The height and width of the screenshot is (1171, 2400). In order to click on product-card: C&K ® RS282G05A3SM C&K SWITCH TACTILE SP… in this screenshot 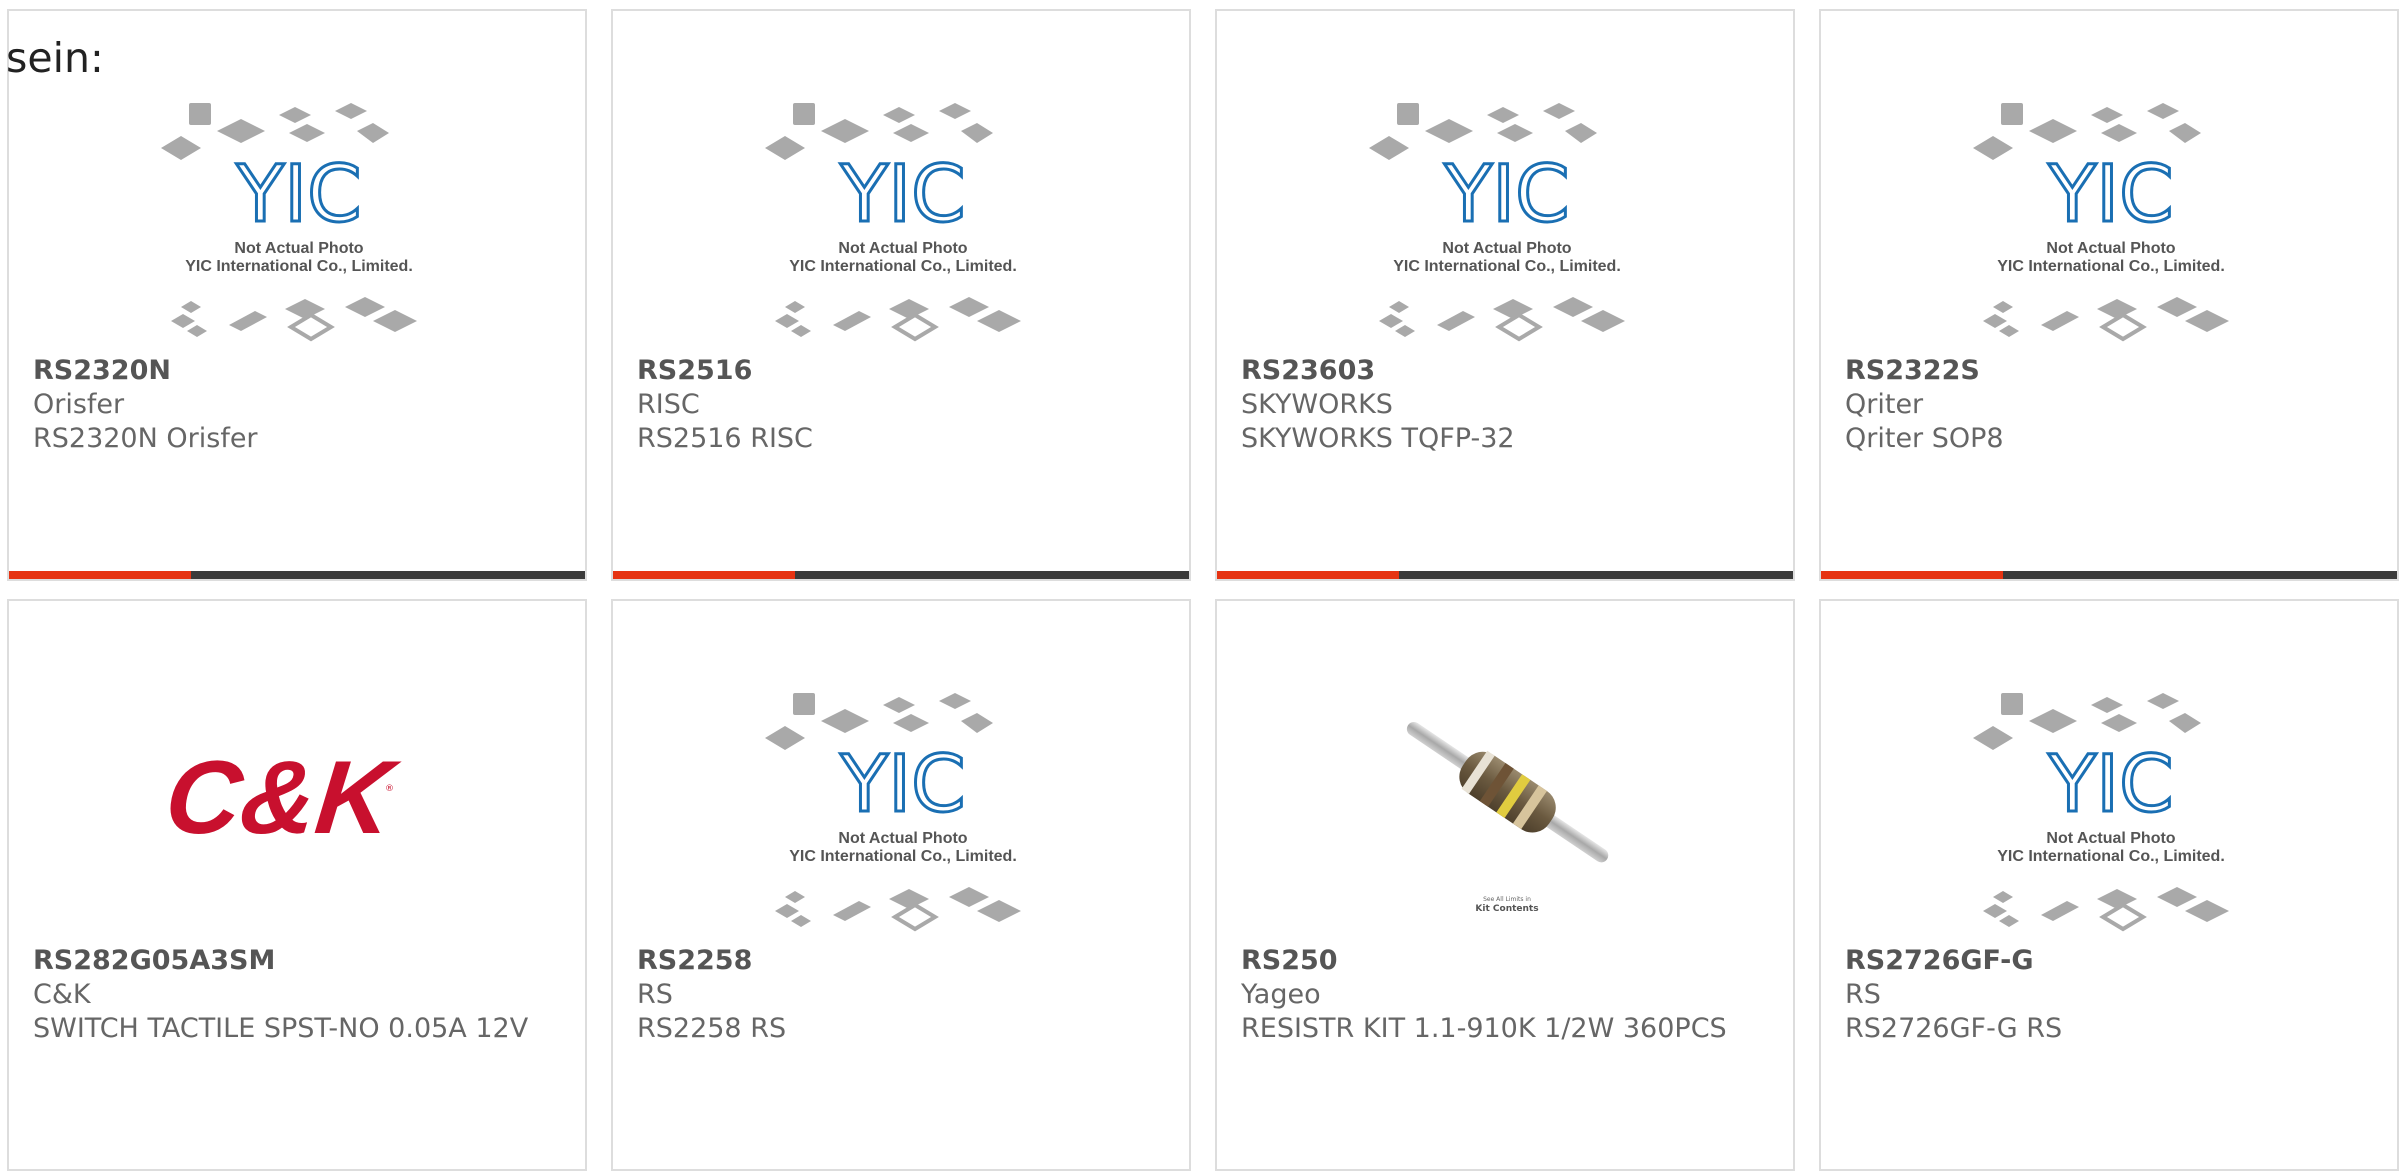, I will do `click(297, 885)`.